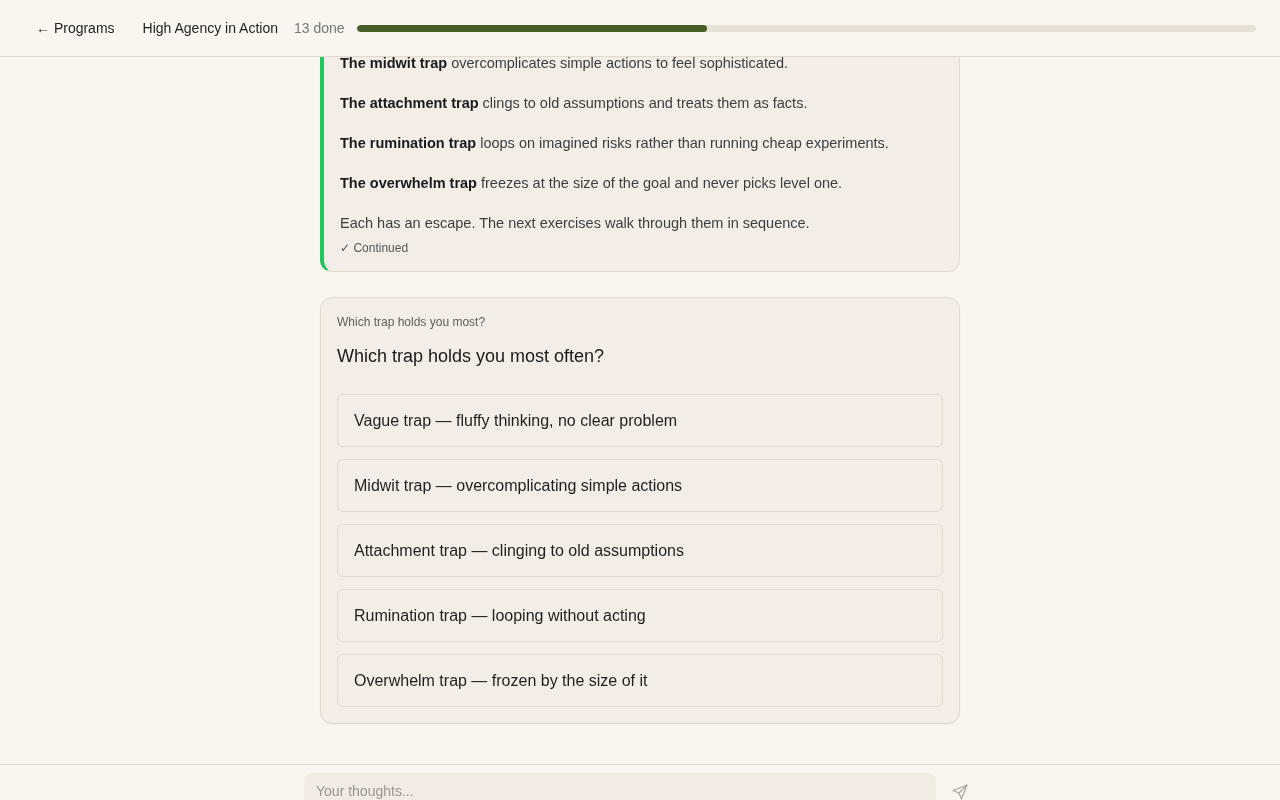 The height and width of the screenshot is (800, 1280). What do you see at coordinates (640, 485) in the screenshot?
I see `answer-option: Midwit trap — overcomplicating simple actions` at bounding box center [640, 485].